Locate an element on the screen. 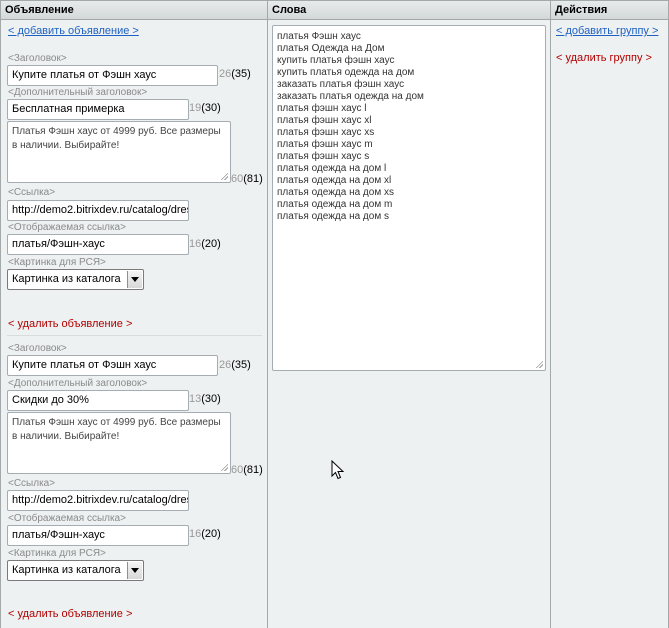 This screenshot has width=669, height=628. mouse-pointer-icon is located at coordinates (338, 470).